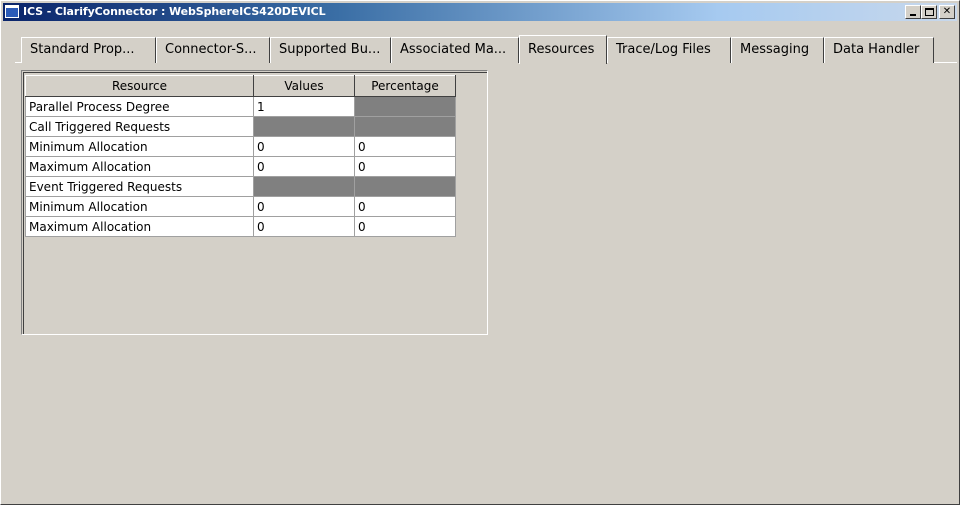  Describe the element at coordinates (563, 49) in the screenshot. I see `tab-resources: Resources` at that location.